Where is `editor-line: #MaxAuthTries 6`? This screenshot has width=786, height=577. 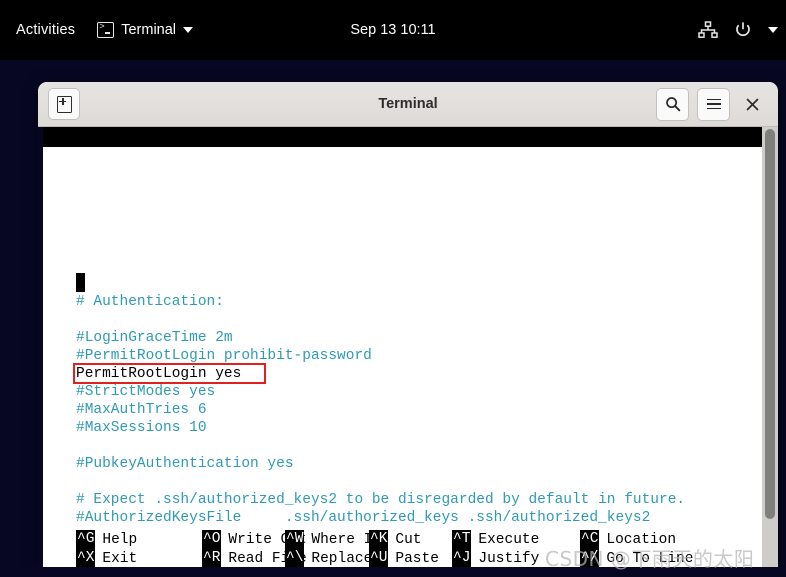 editor-line: #MaxAuthTries 6 is located at coordinates (141, 410).